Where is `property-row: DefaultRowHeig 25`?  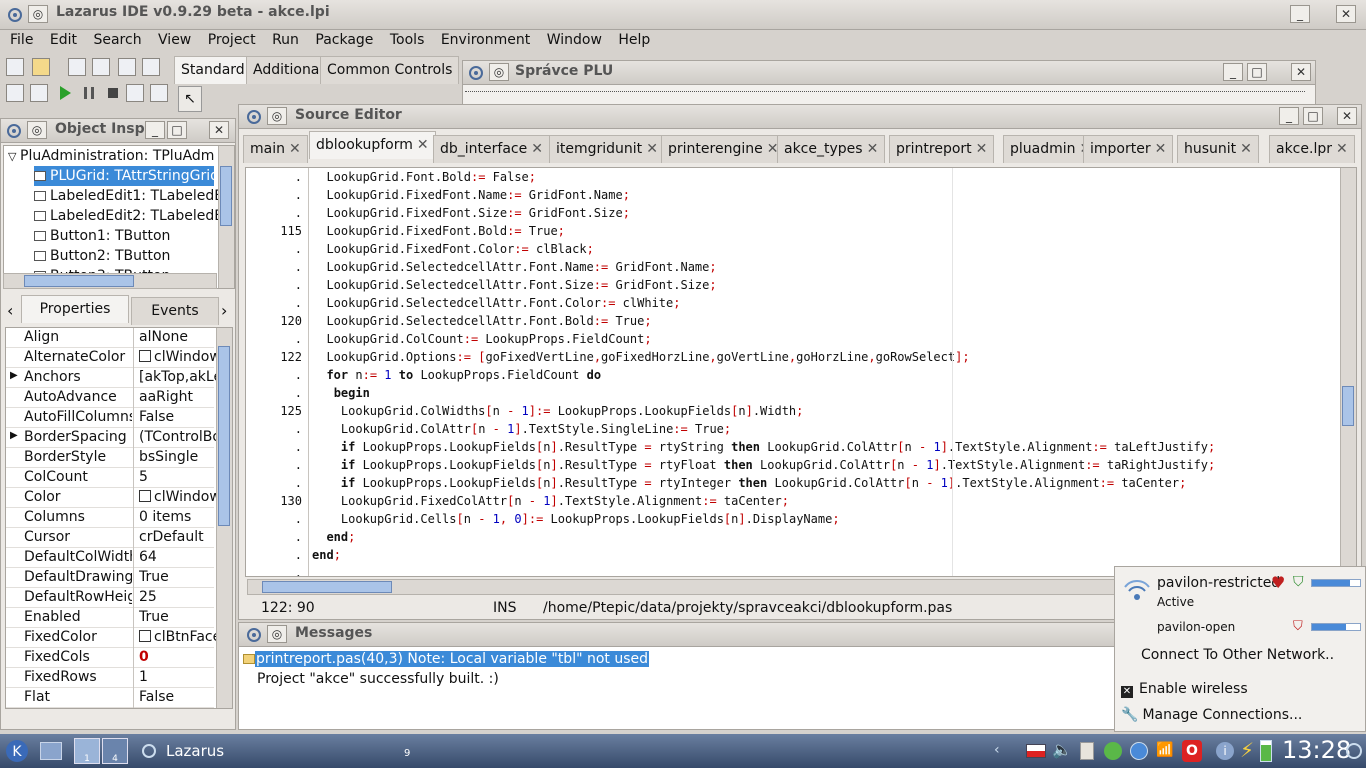 property-row: DefaultRowHeig 25 is located at coordinates (110, 598).